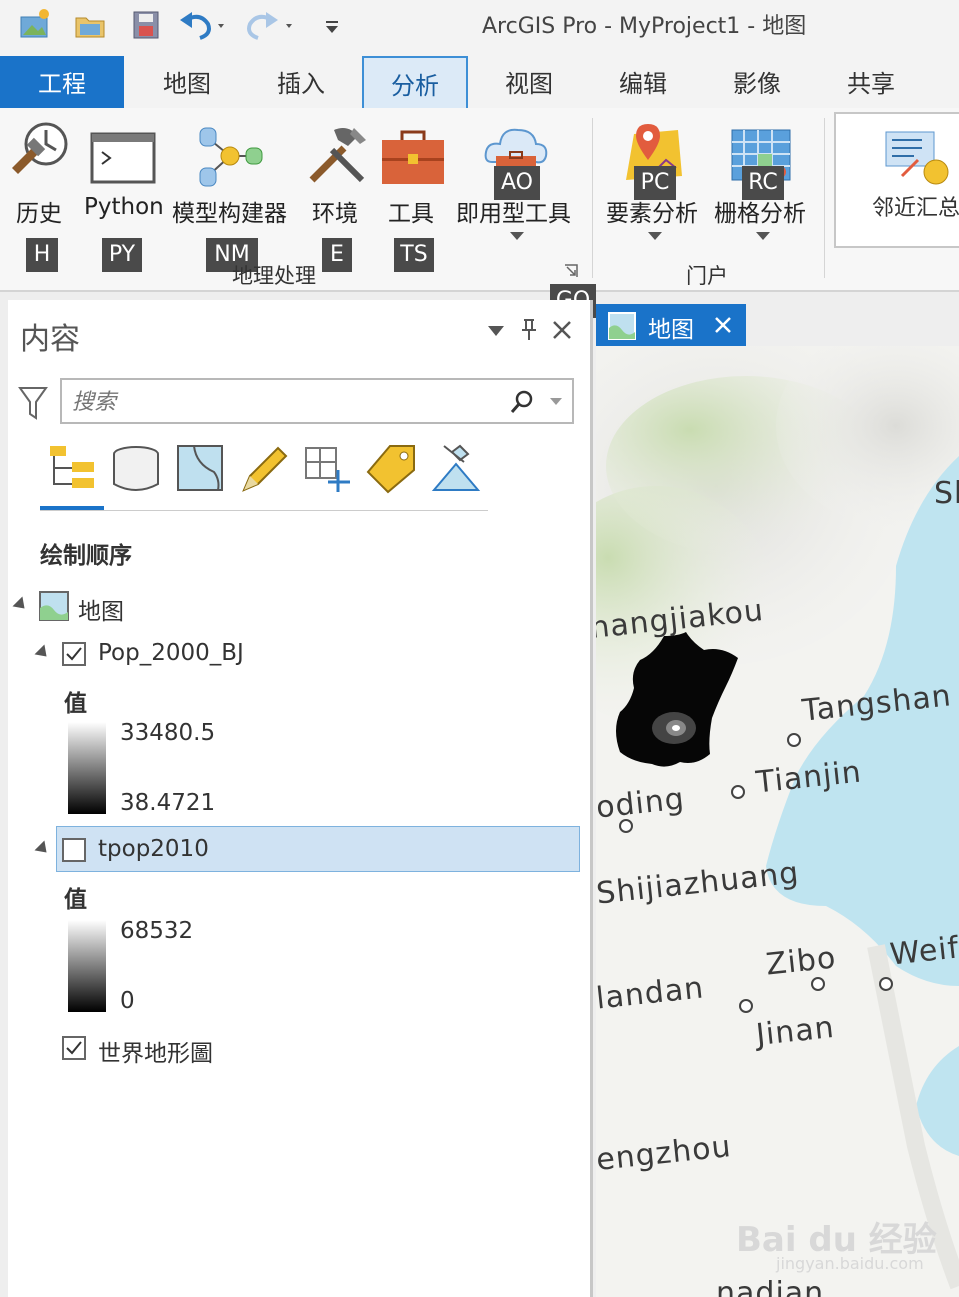 This screenshot has width=959, height=1297. Describe the element at coordinates (917, 158) in the screenshot. I see `summarize-nearby-icon` at that location.